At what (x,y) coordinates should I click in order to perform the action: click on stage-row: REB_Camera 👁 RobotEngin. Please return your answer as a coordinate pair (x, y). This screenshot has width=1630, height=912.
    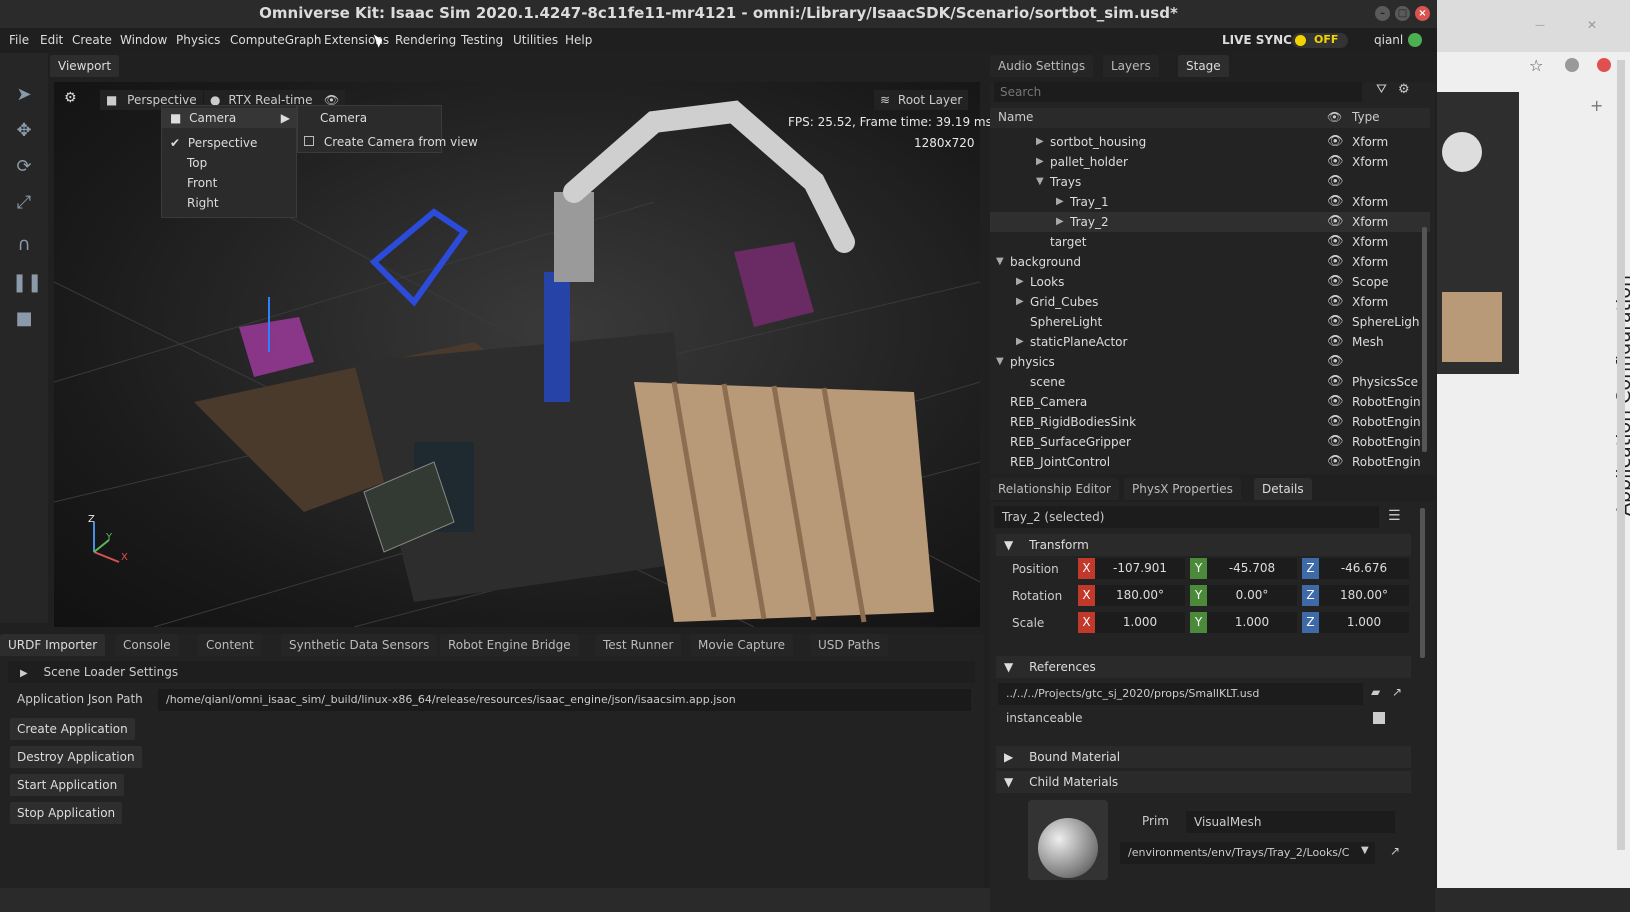
    Looking at the image, I should click on (1210, 402).